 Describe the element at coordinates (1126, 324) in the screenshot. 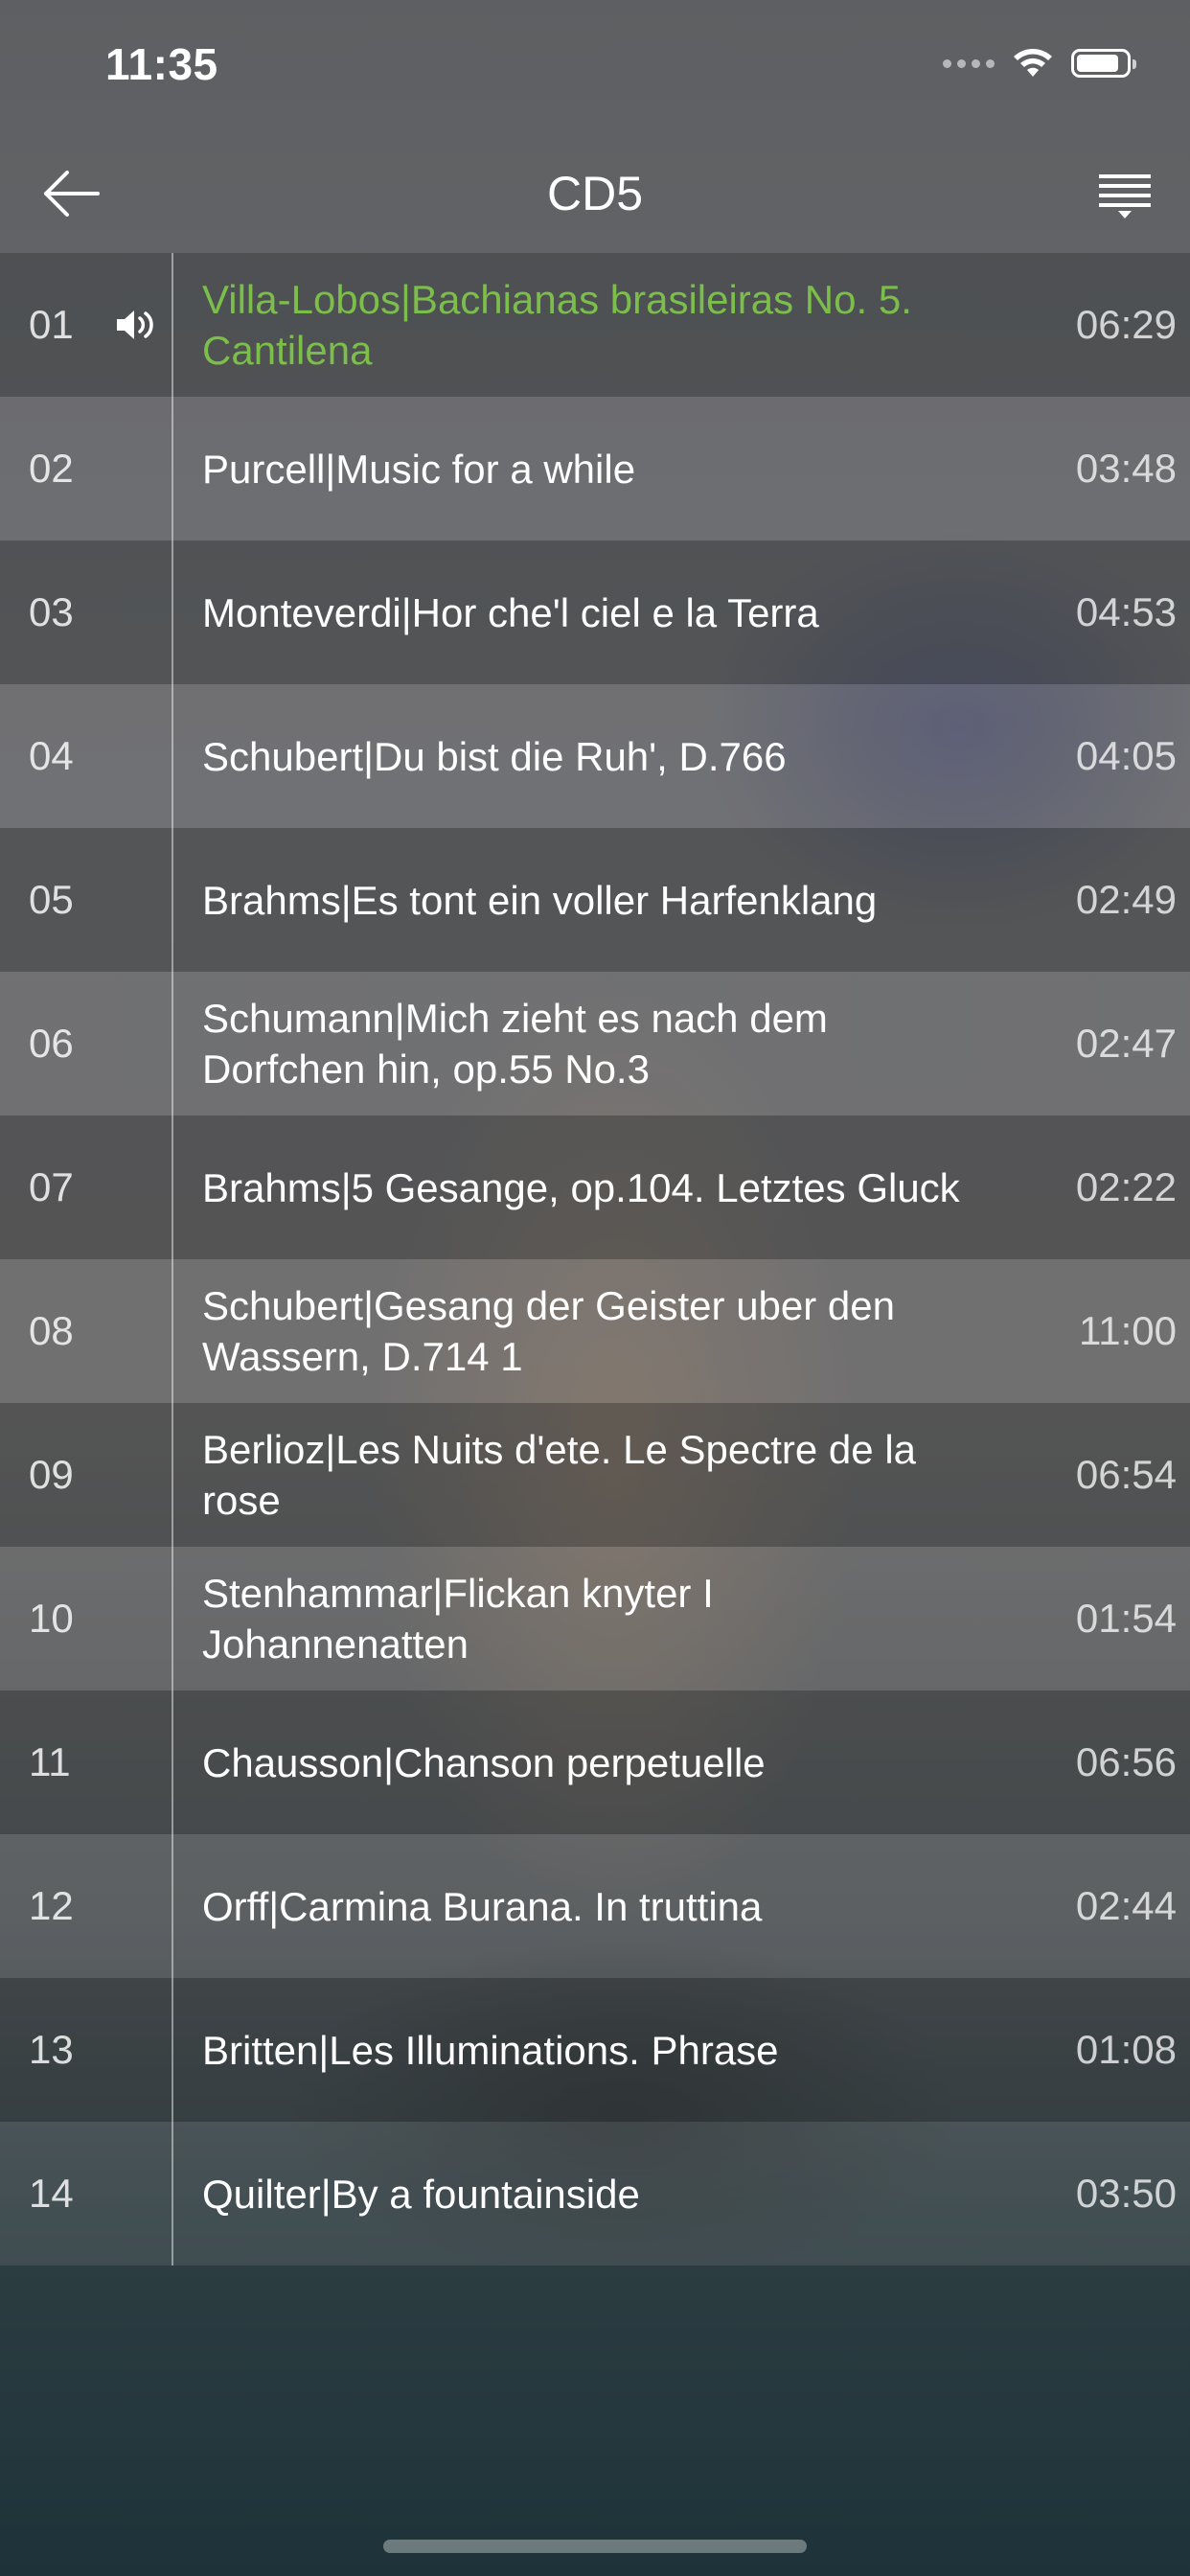

I see `track-duration: 06:29` at that location.